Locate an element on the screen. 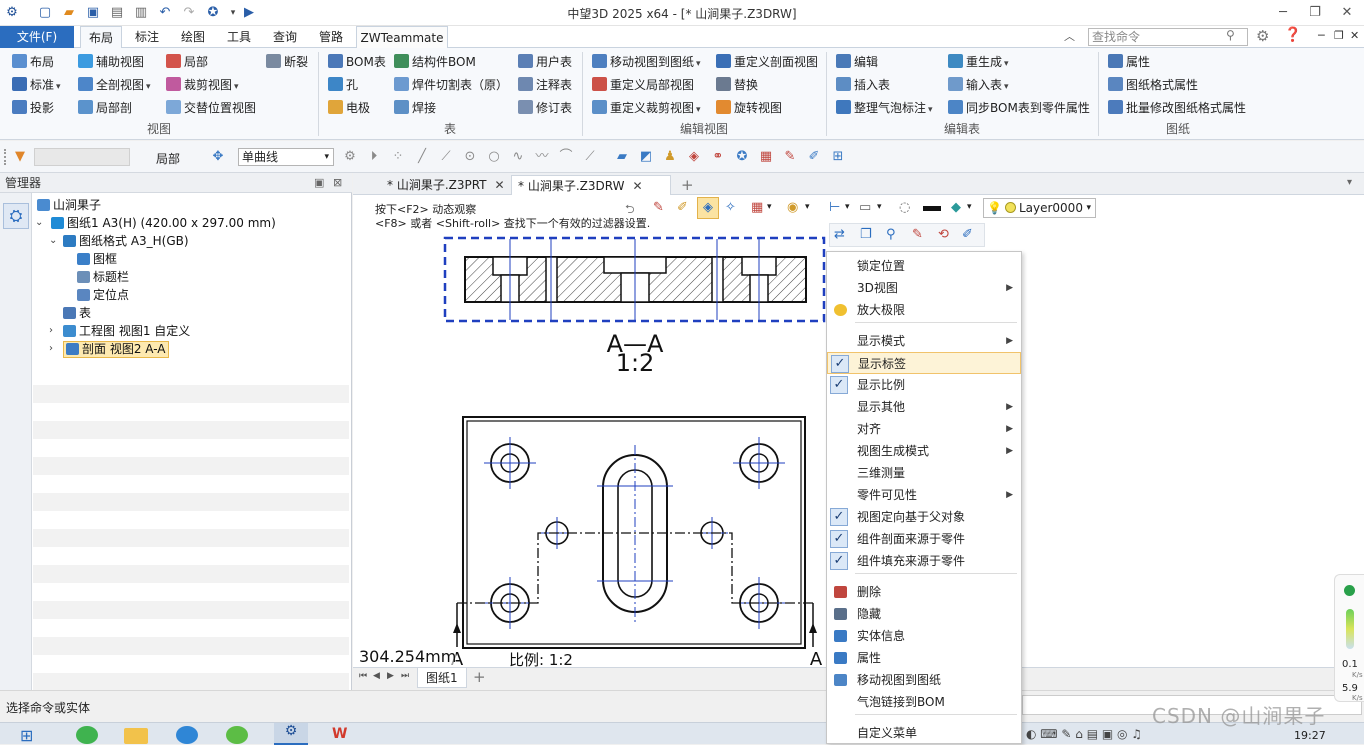  sheet-format-properties-button: 图纸格式属性 is located at coordinates (1153, 85).